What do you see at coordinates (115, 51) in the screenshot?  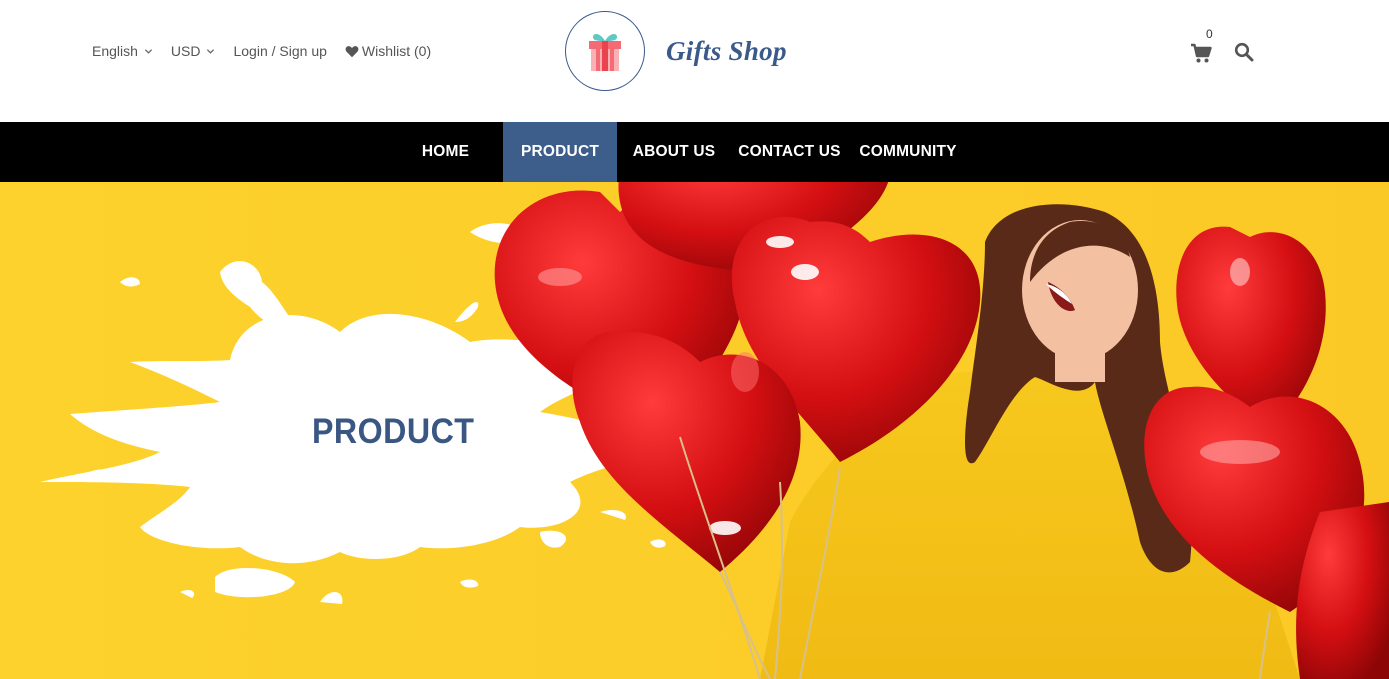 I see `language-label: English` at bounding box center [115, 51].